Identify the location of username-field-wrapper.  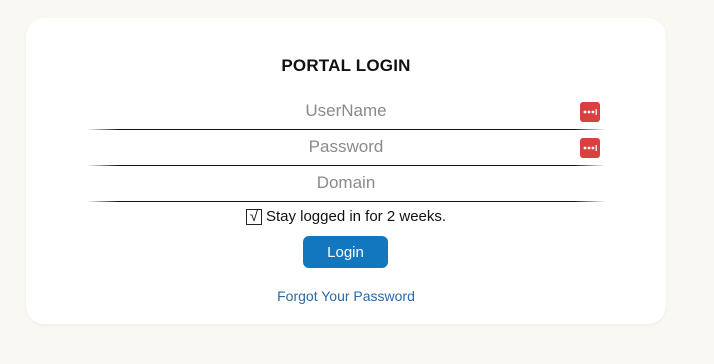
(346, 111).